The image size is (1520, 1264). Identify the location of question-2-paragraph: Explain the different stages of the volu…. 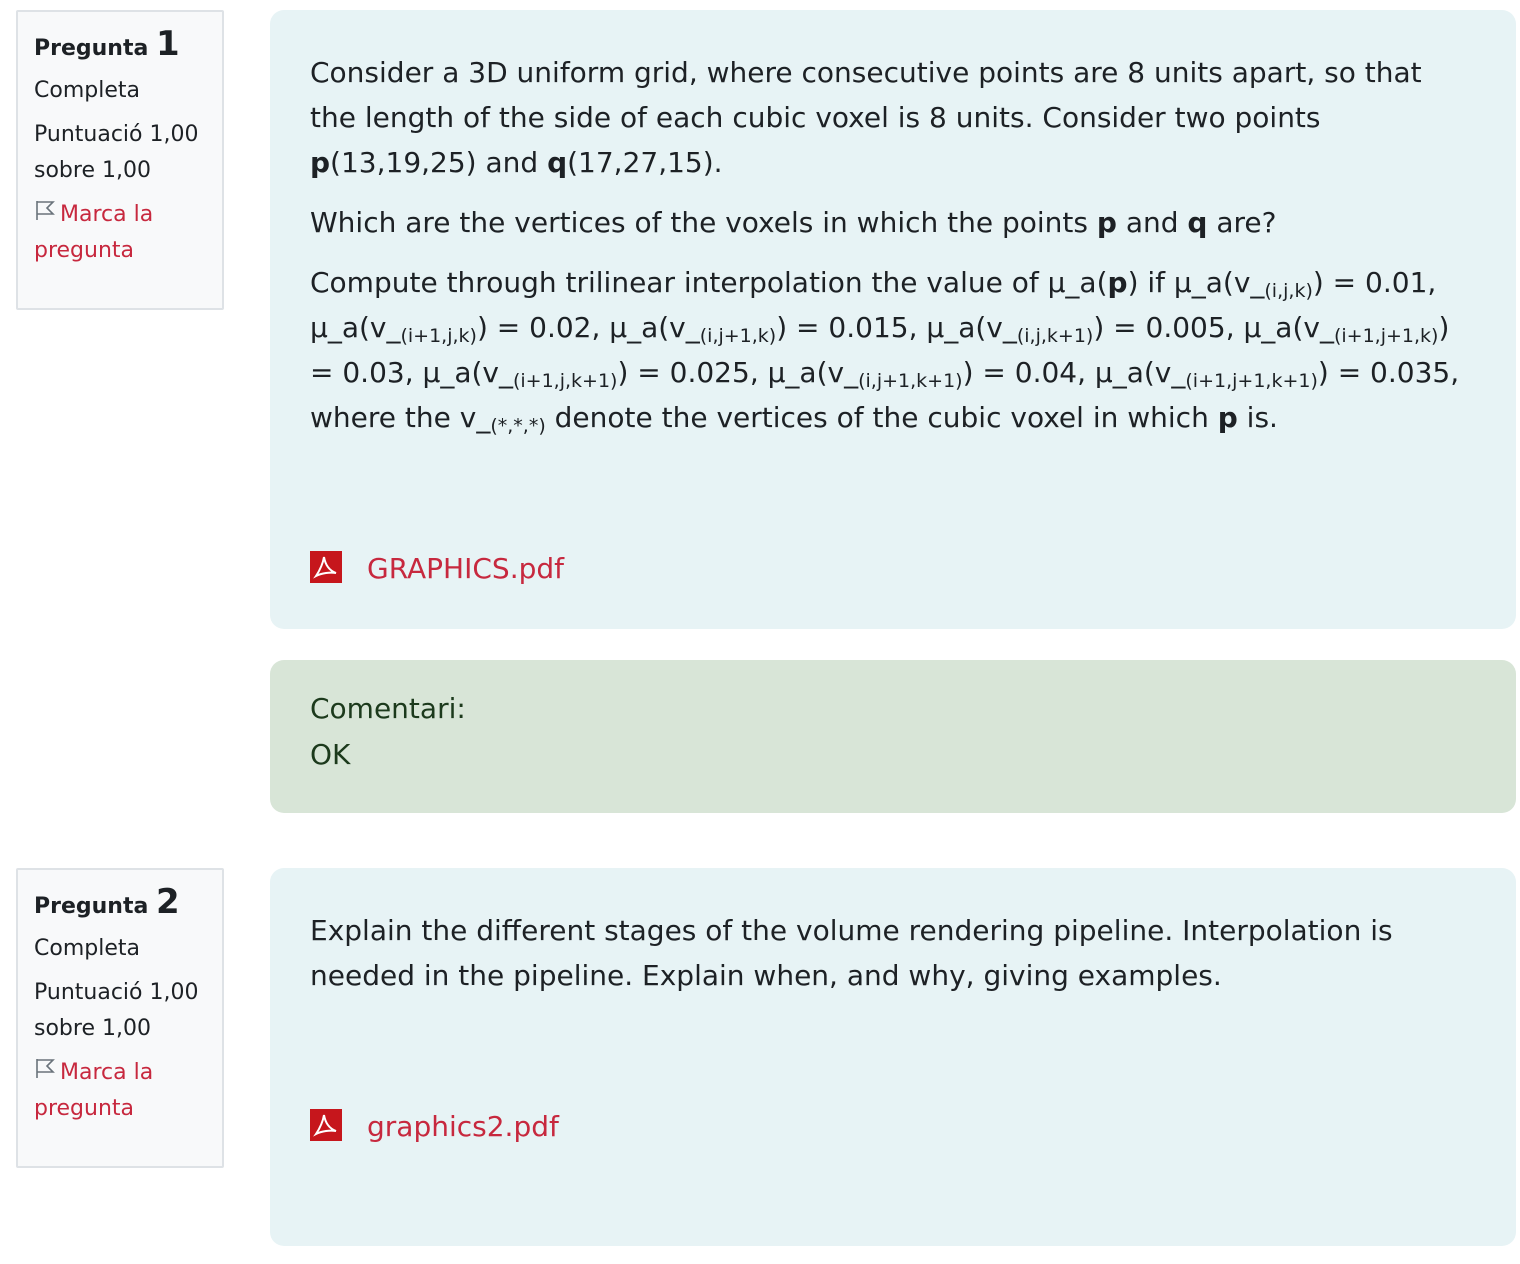
(851, 953).